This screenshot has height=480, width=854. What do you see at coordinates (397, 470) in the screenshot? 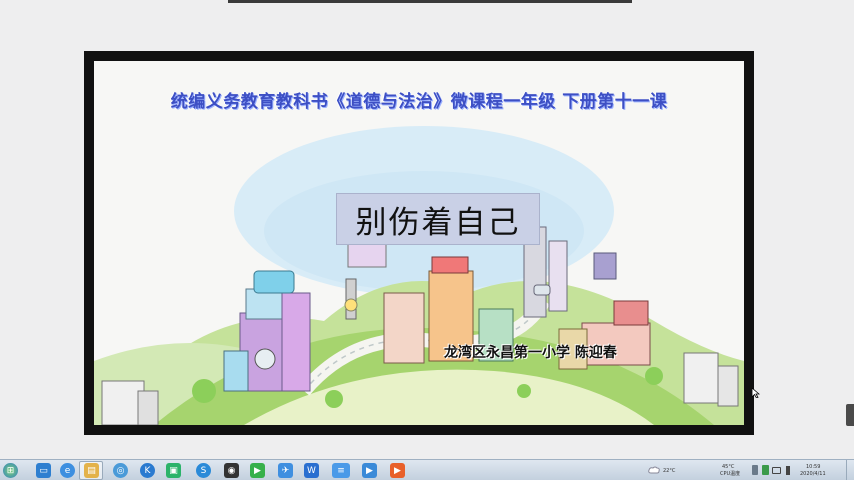
I see `presentation-app-icon: ▶` at bounding box center [397, 470].